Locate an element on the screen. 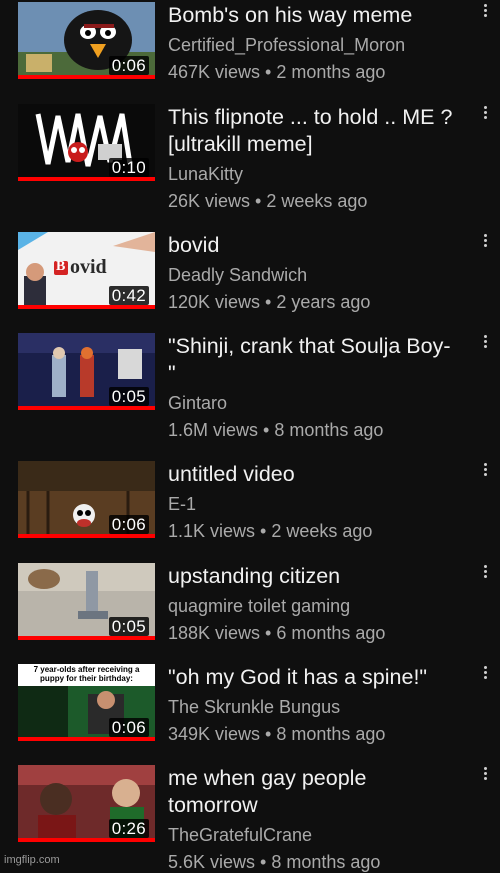  thumbnail-text: ovid is located at coordinates (88, 267).